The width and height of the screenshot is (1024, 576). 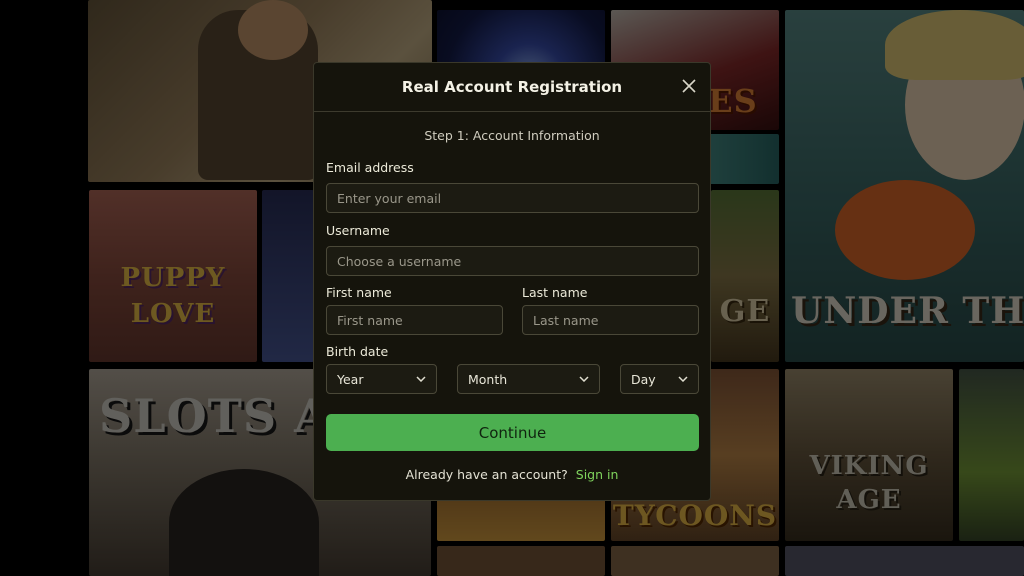 I want to click on day-select: Day, so click(x=659, y=379).